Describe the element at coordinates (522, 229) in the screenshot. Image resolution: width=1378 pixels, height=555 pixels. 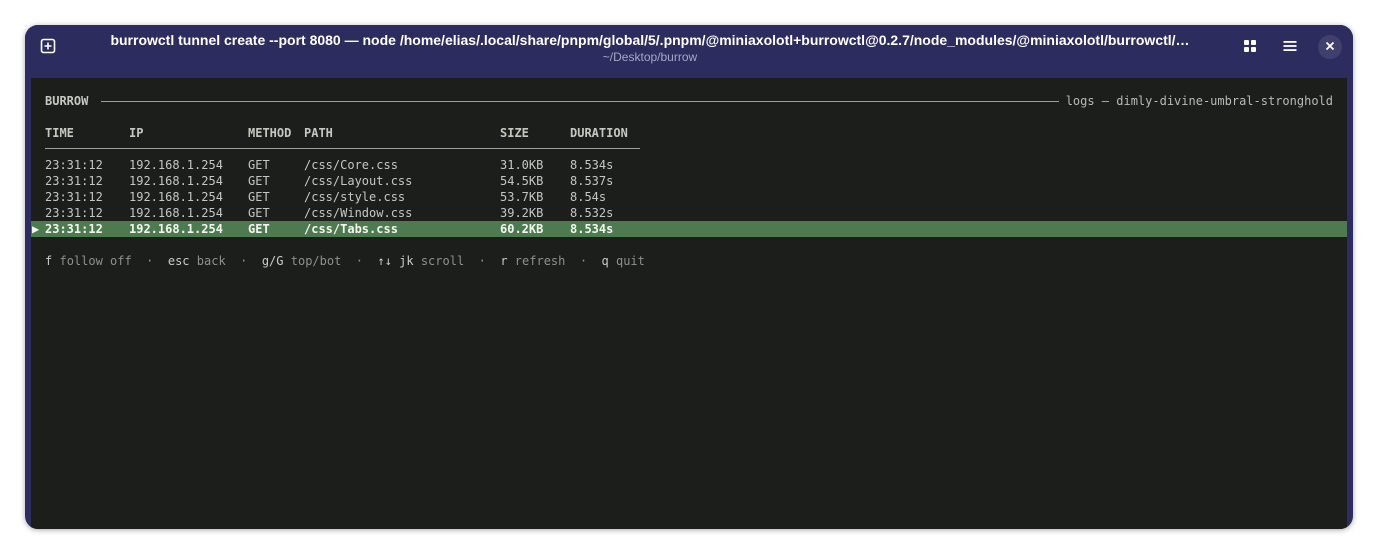
I see `cell-size: 60.2KB` at that location.